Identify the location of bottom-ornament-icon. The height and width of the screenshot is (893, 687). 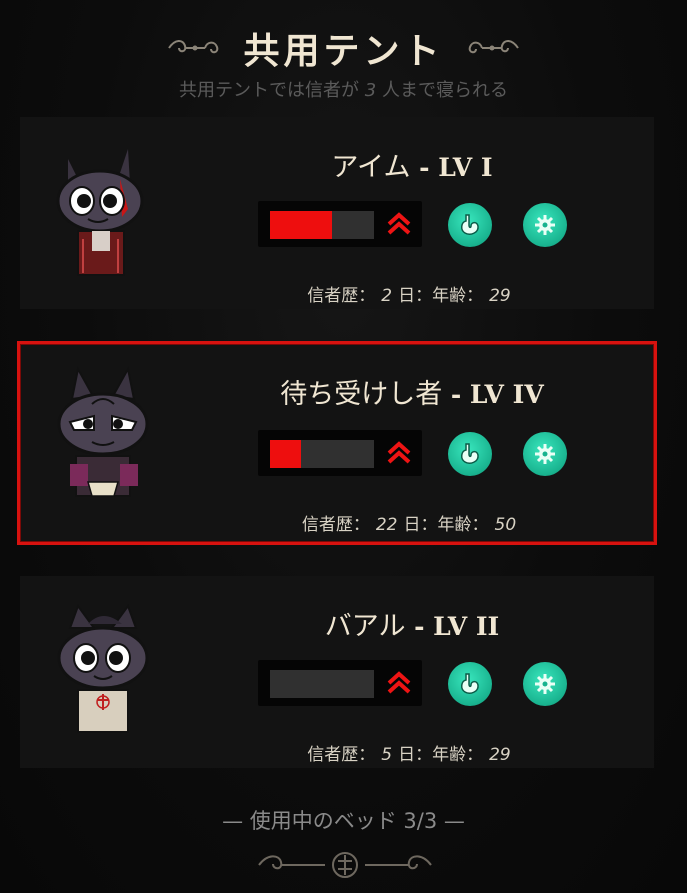
(345, 865).